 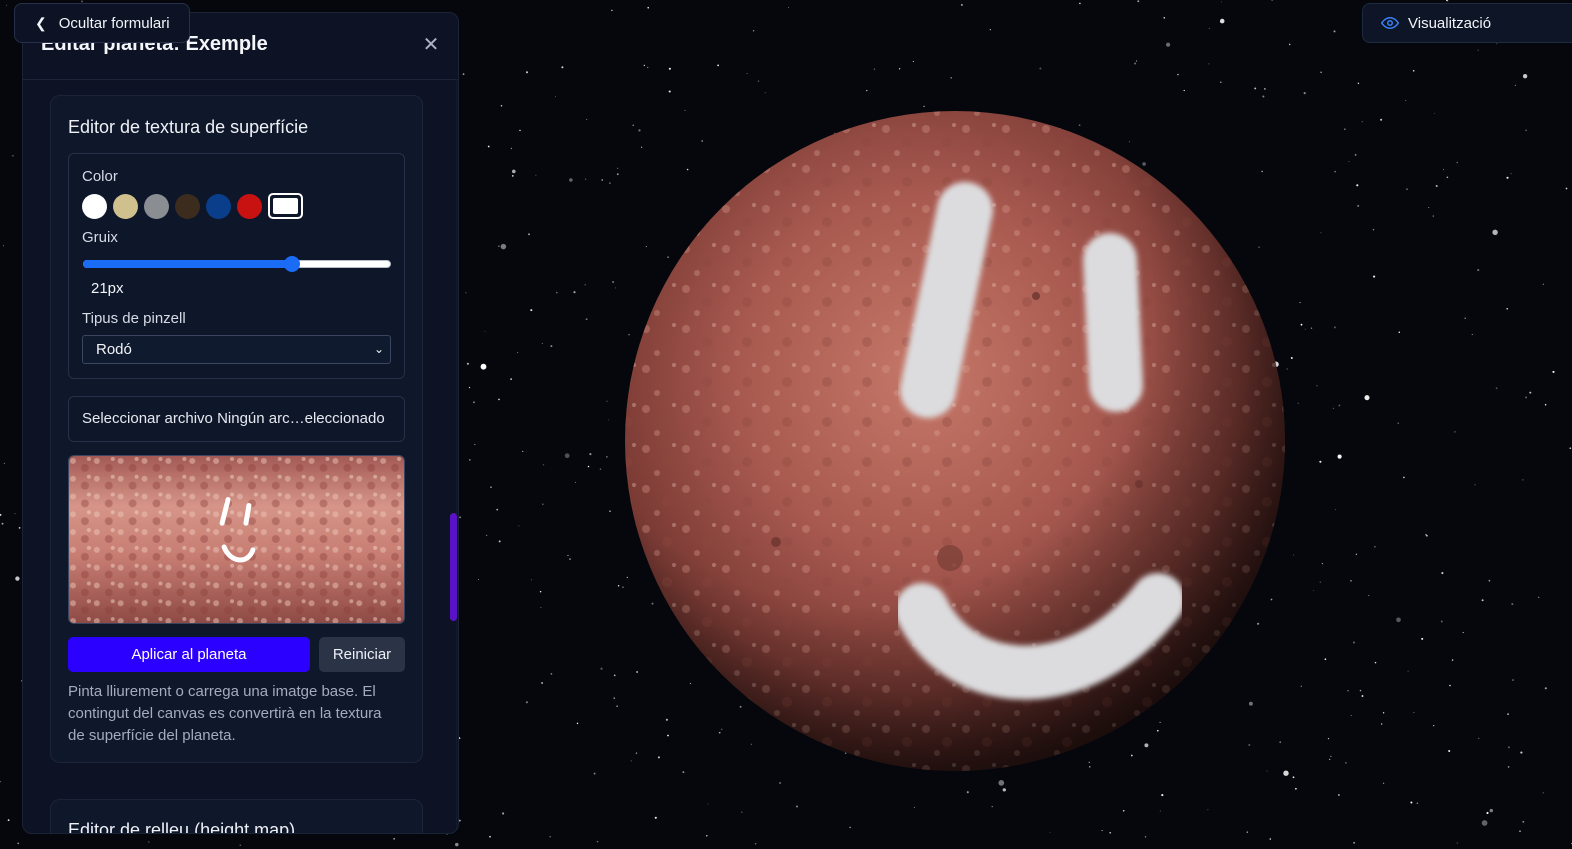 I want to click on color-swatches, so click(x=192, y=206).